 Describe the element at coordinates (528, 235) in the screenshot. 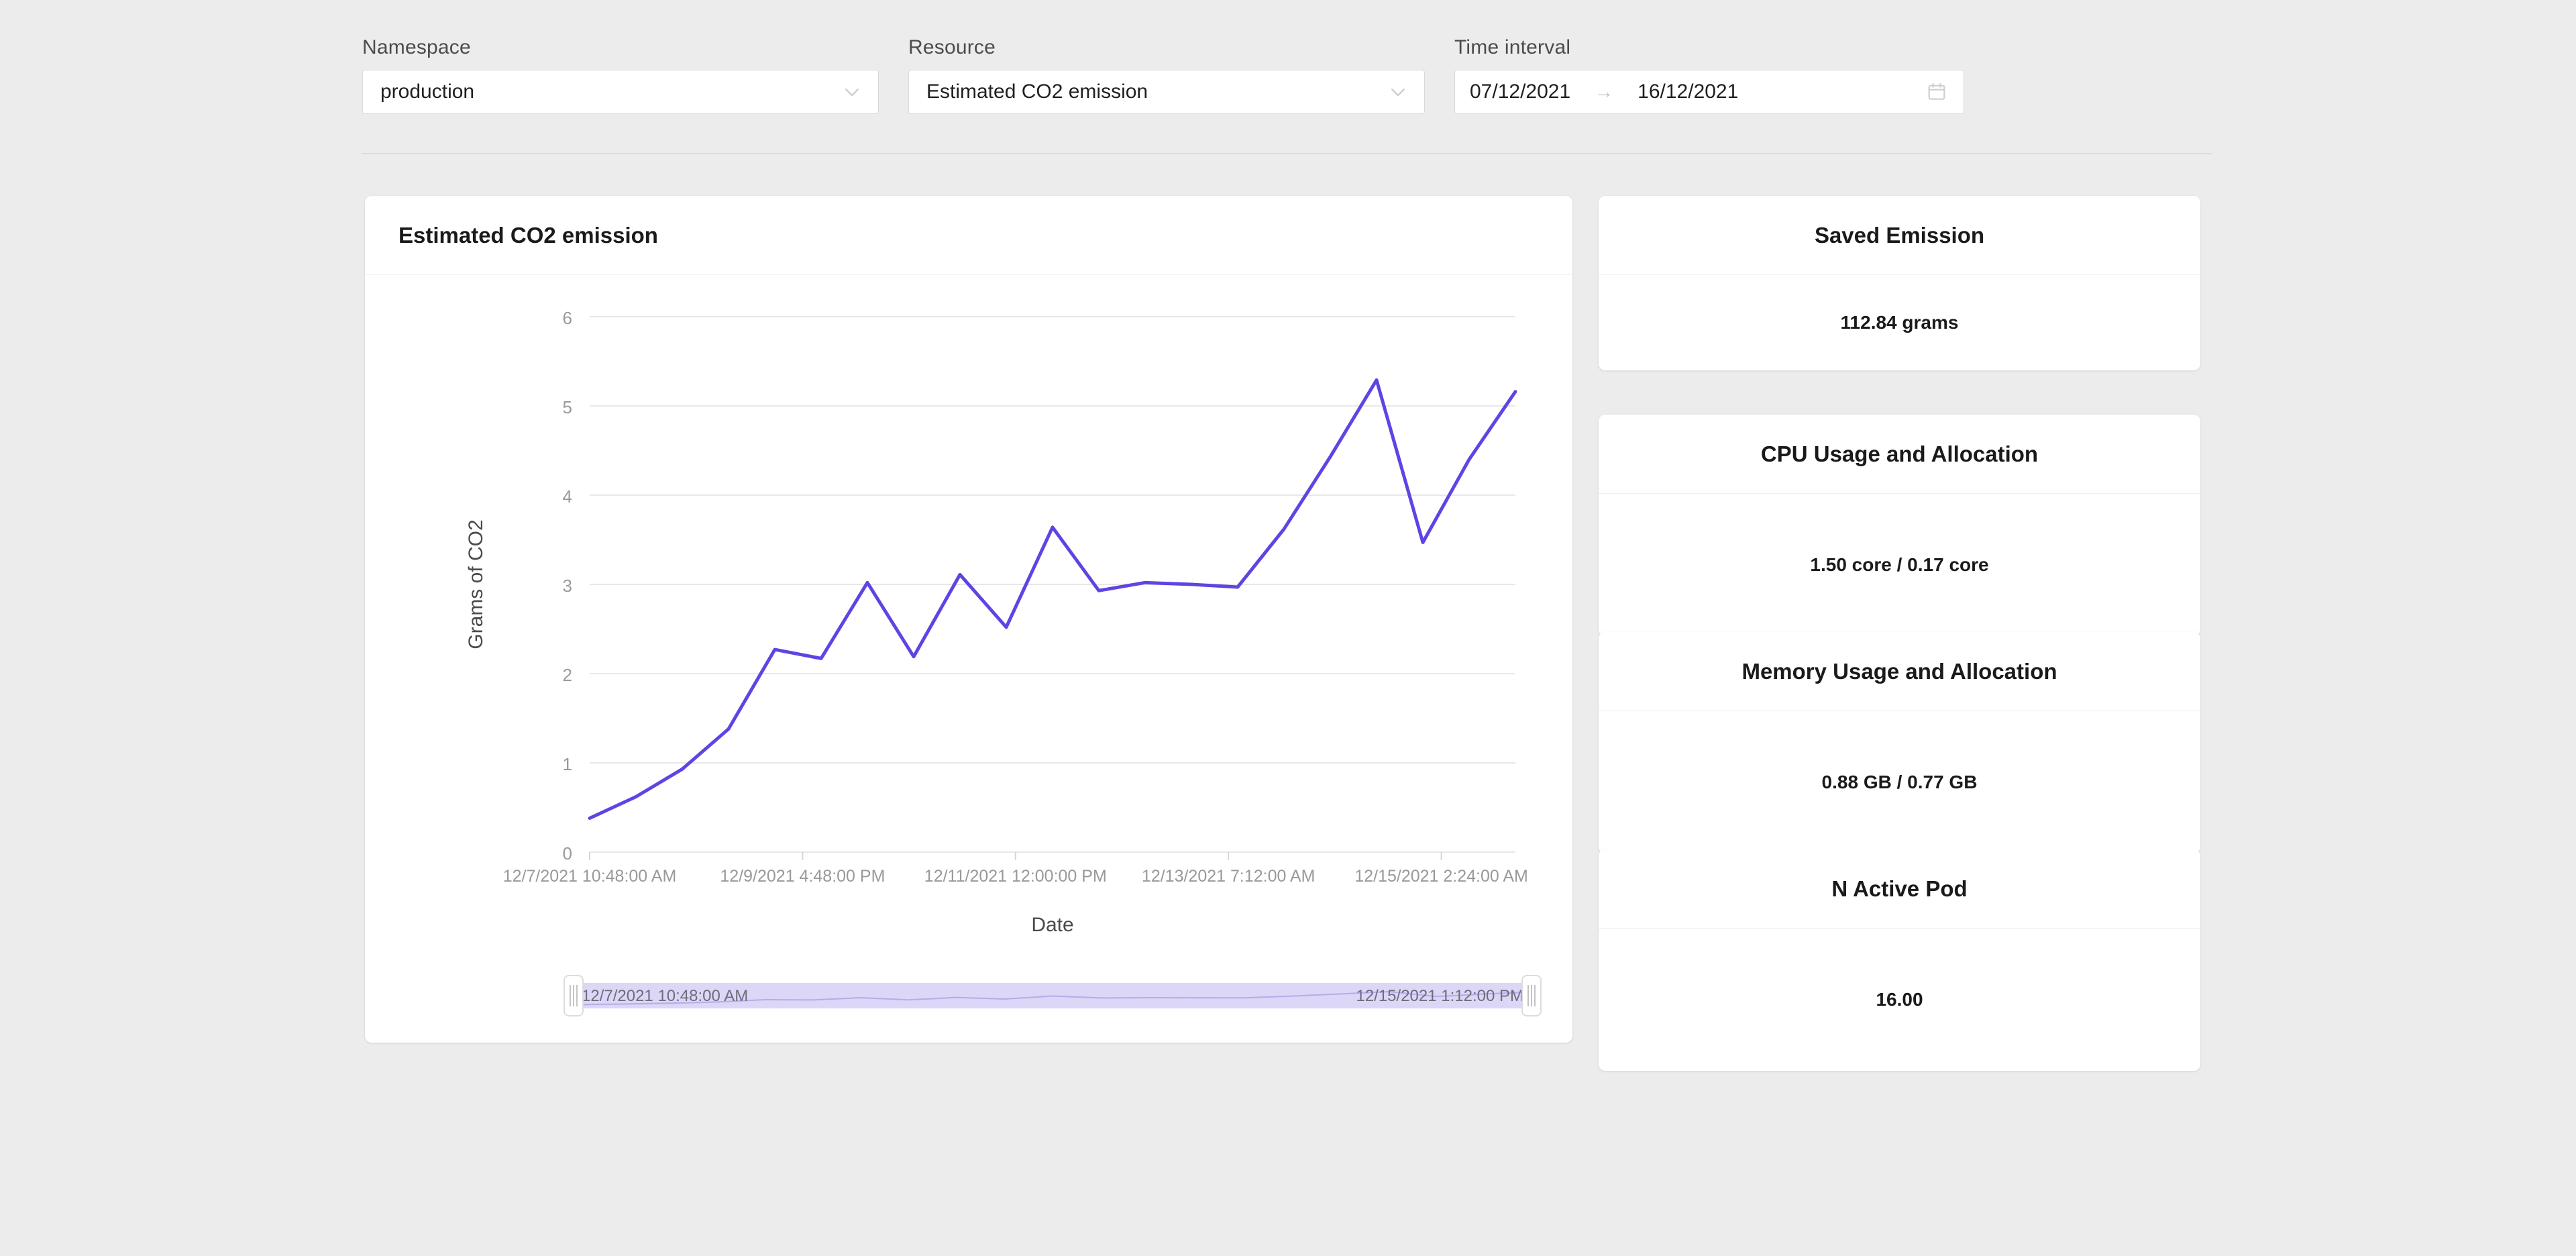

I see `chart-title: Estimated CO2 emission` at that location.